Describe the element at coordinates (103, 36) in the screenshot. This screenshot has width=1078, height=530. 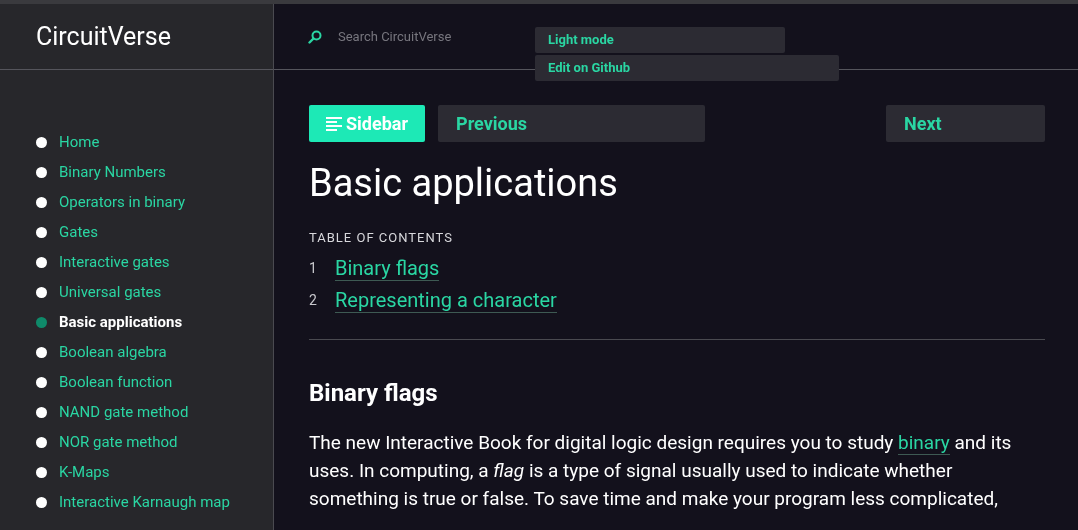
I see `brand-logo: CircuitVerse` at that location.